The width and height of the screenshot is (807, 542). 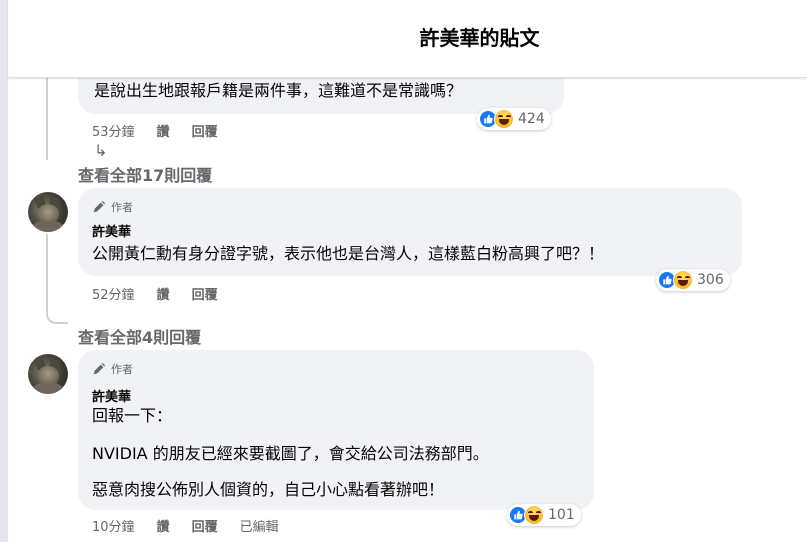 I want to click on reaction-summary: 306, so click(x=693, y=280).